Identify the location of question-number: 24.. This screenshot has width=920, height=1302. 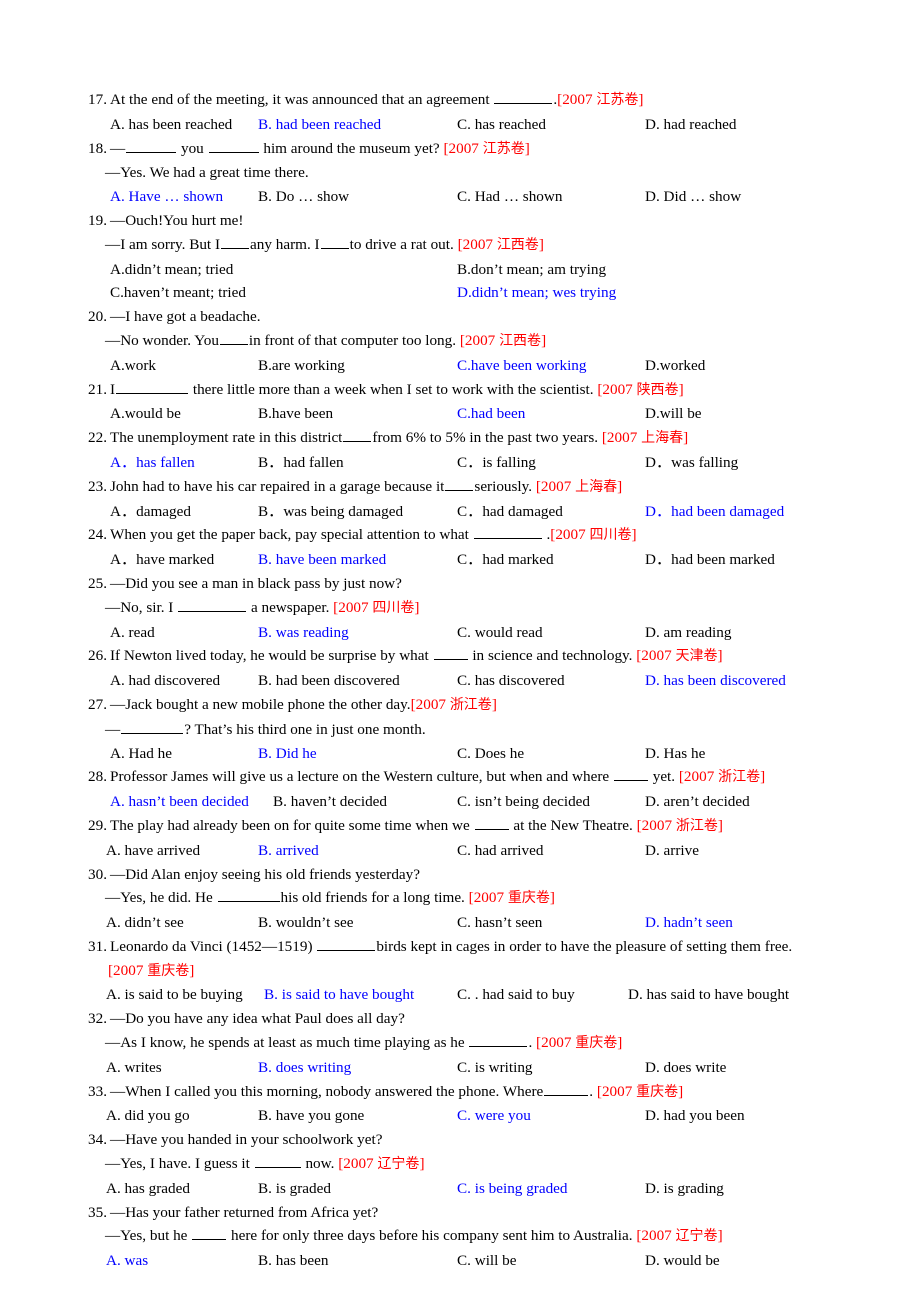
(97, 535).